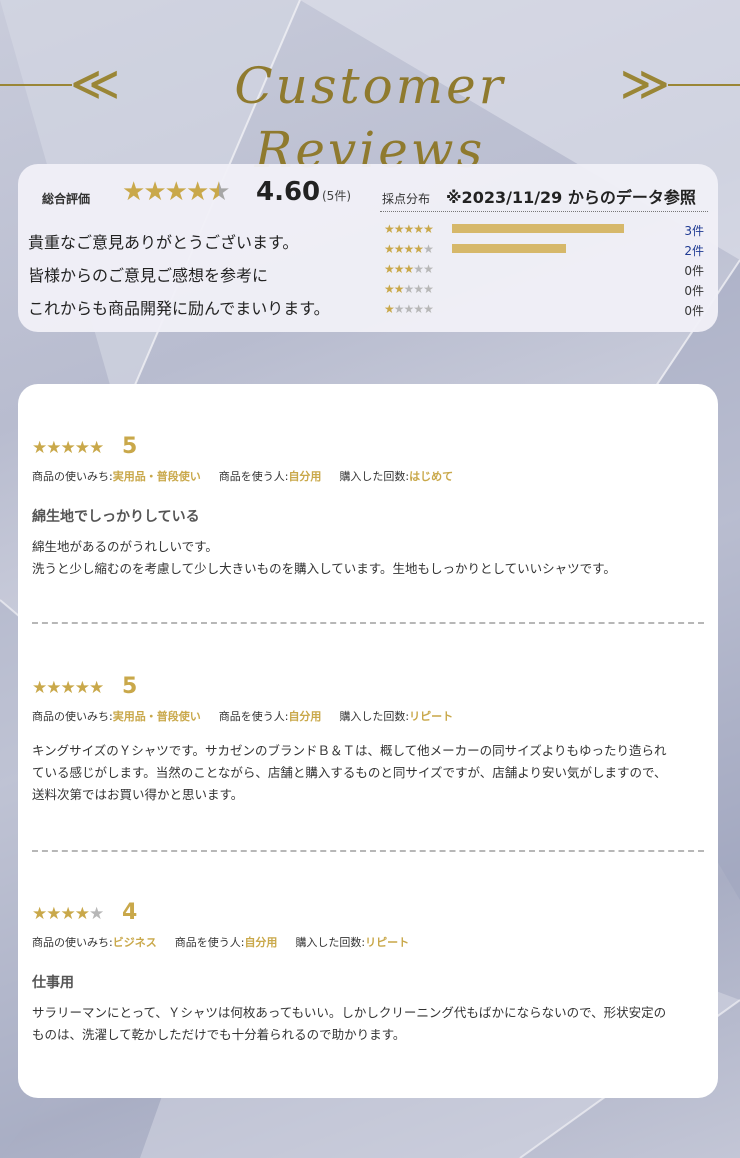 The height and width of the screenshot is (1158, 740). What do you see at coordinates (130, 912) in the screenshot?
I see `review-score: 4` at bounding box center [130, 912].